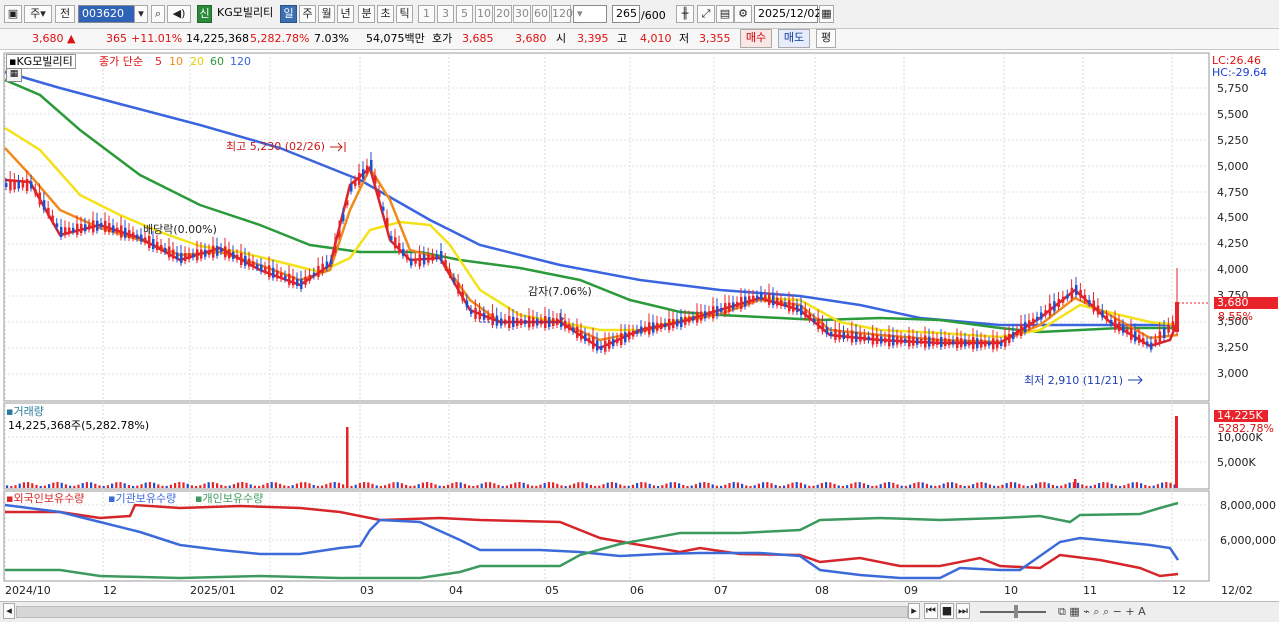  What do you see at coordinates (462, 612) in the screenshot?
I see `scroll-track` at bounding box center [462, 612].